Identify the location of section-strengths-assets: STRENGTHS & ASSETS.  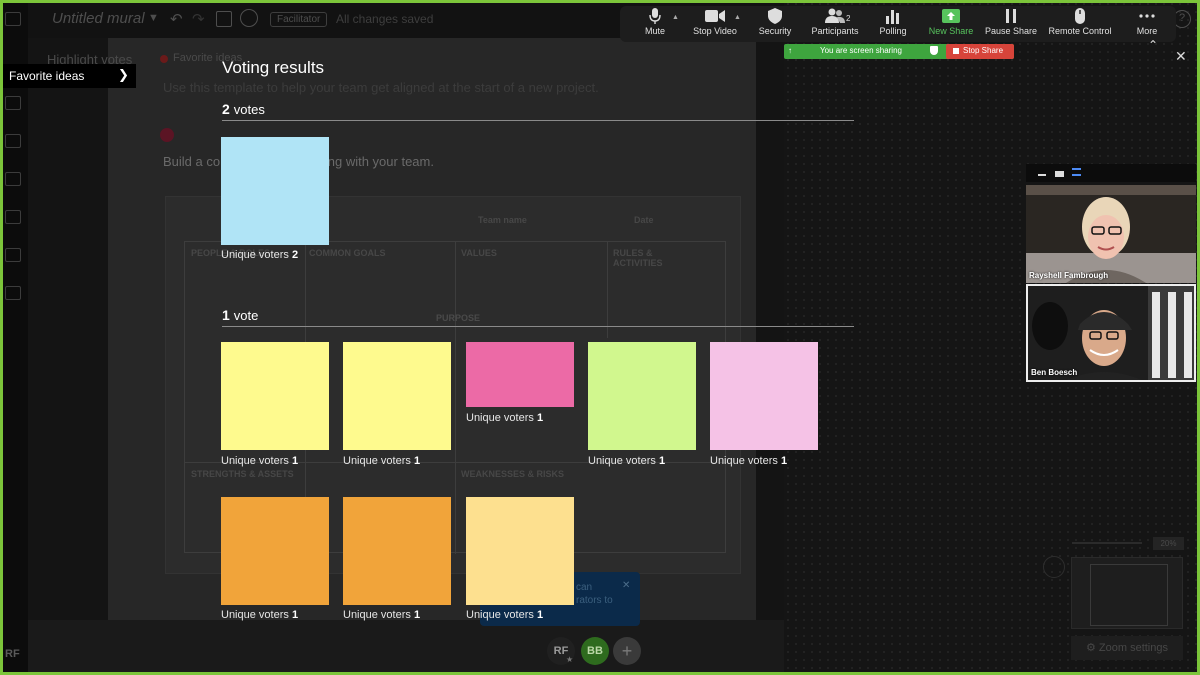
(242, 474).